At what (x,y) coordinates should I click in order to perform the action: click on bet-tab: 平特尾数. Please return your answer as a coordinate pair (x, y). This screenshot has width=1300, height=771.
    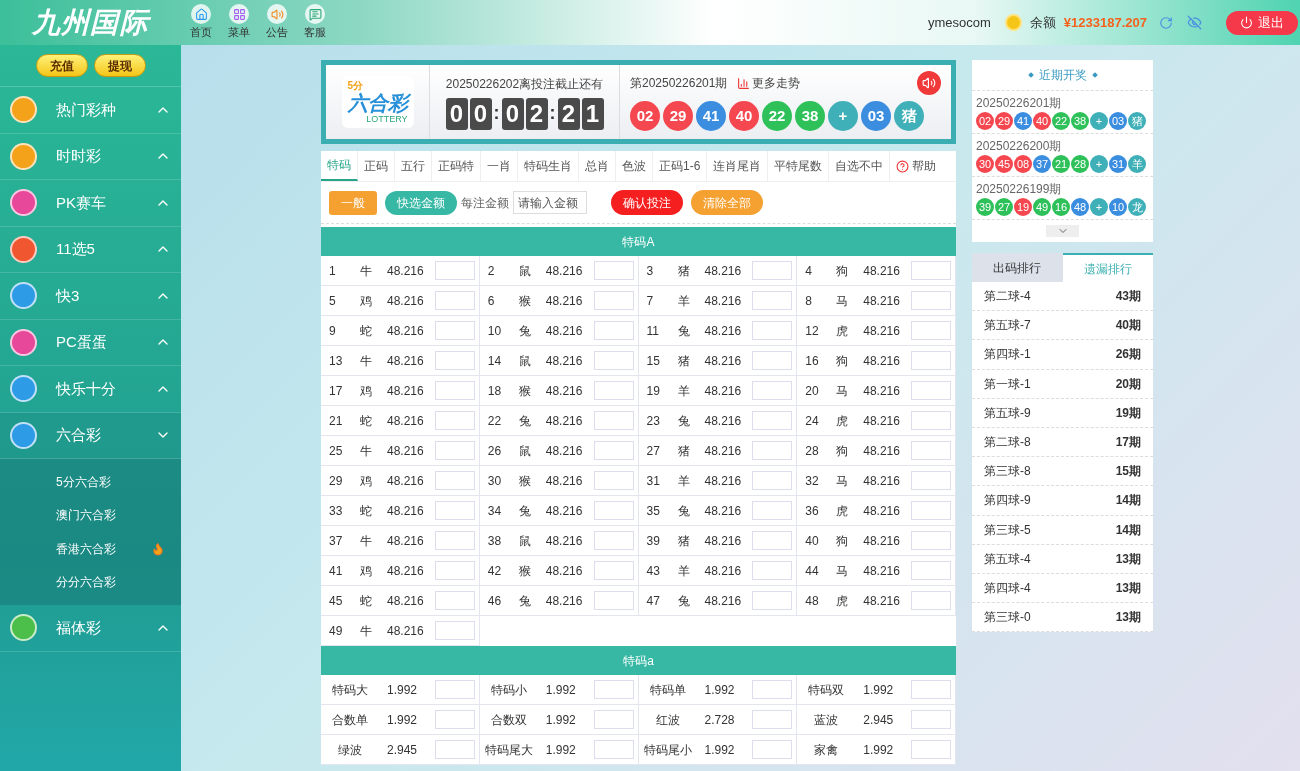
    Looking at the image, I should click on (799, 166).